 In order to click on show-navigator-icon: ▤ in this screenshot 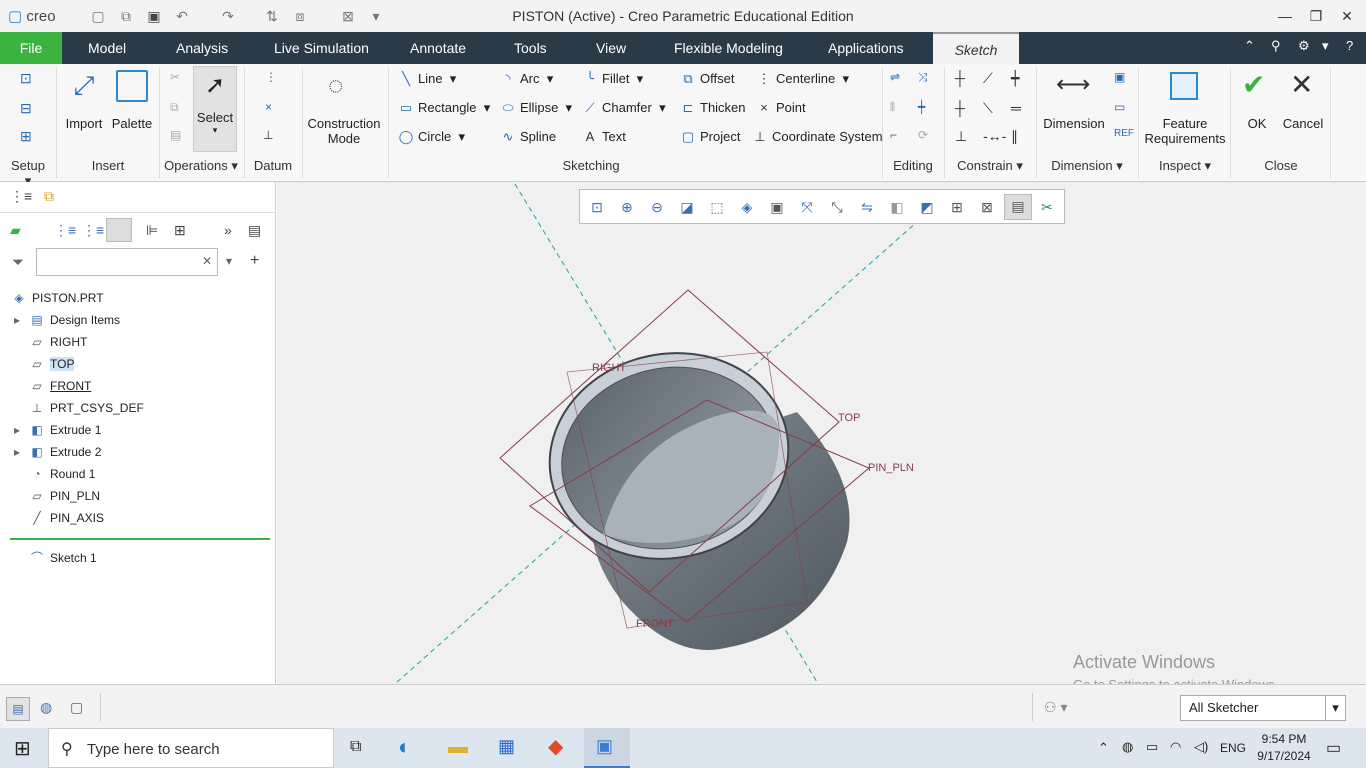, I will do `click(18, 709)`.